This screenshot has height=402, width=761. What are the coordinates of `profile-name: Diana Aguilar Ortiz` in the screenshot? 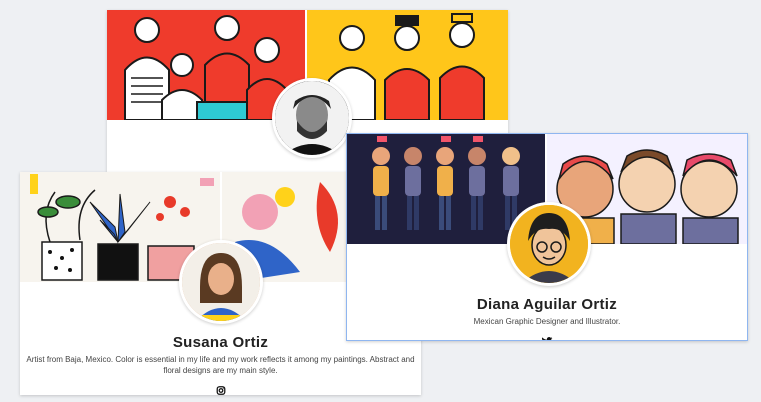 It's located at (547, 304).